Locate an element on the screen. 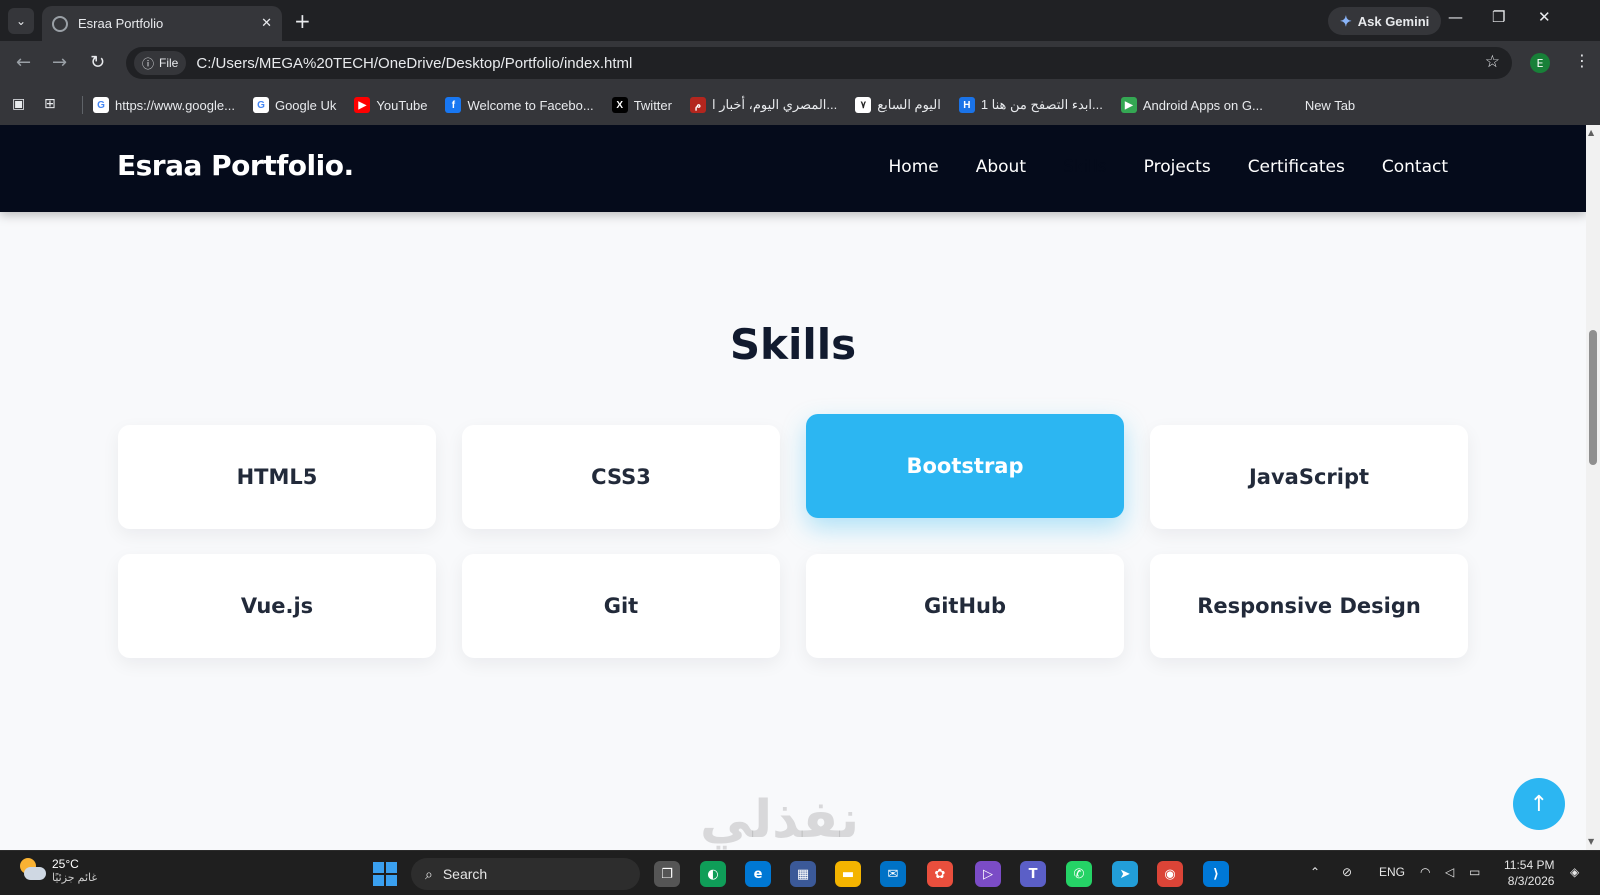  tab-search-button: ⌄ is located at coordinates (21, 21).